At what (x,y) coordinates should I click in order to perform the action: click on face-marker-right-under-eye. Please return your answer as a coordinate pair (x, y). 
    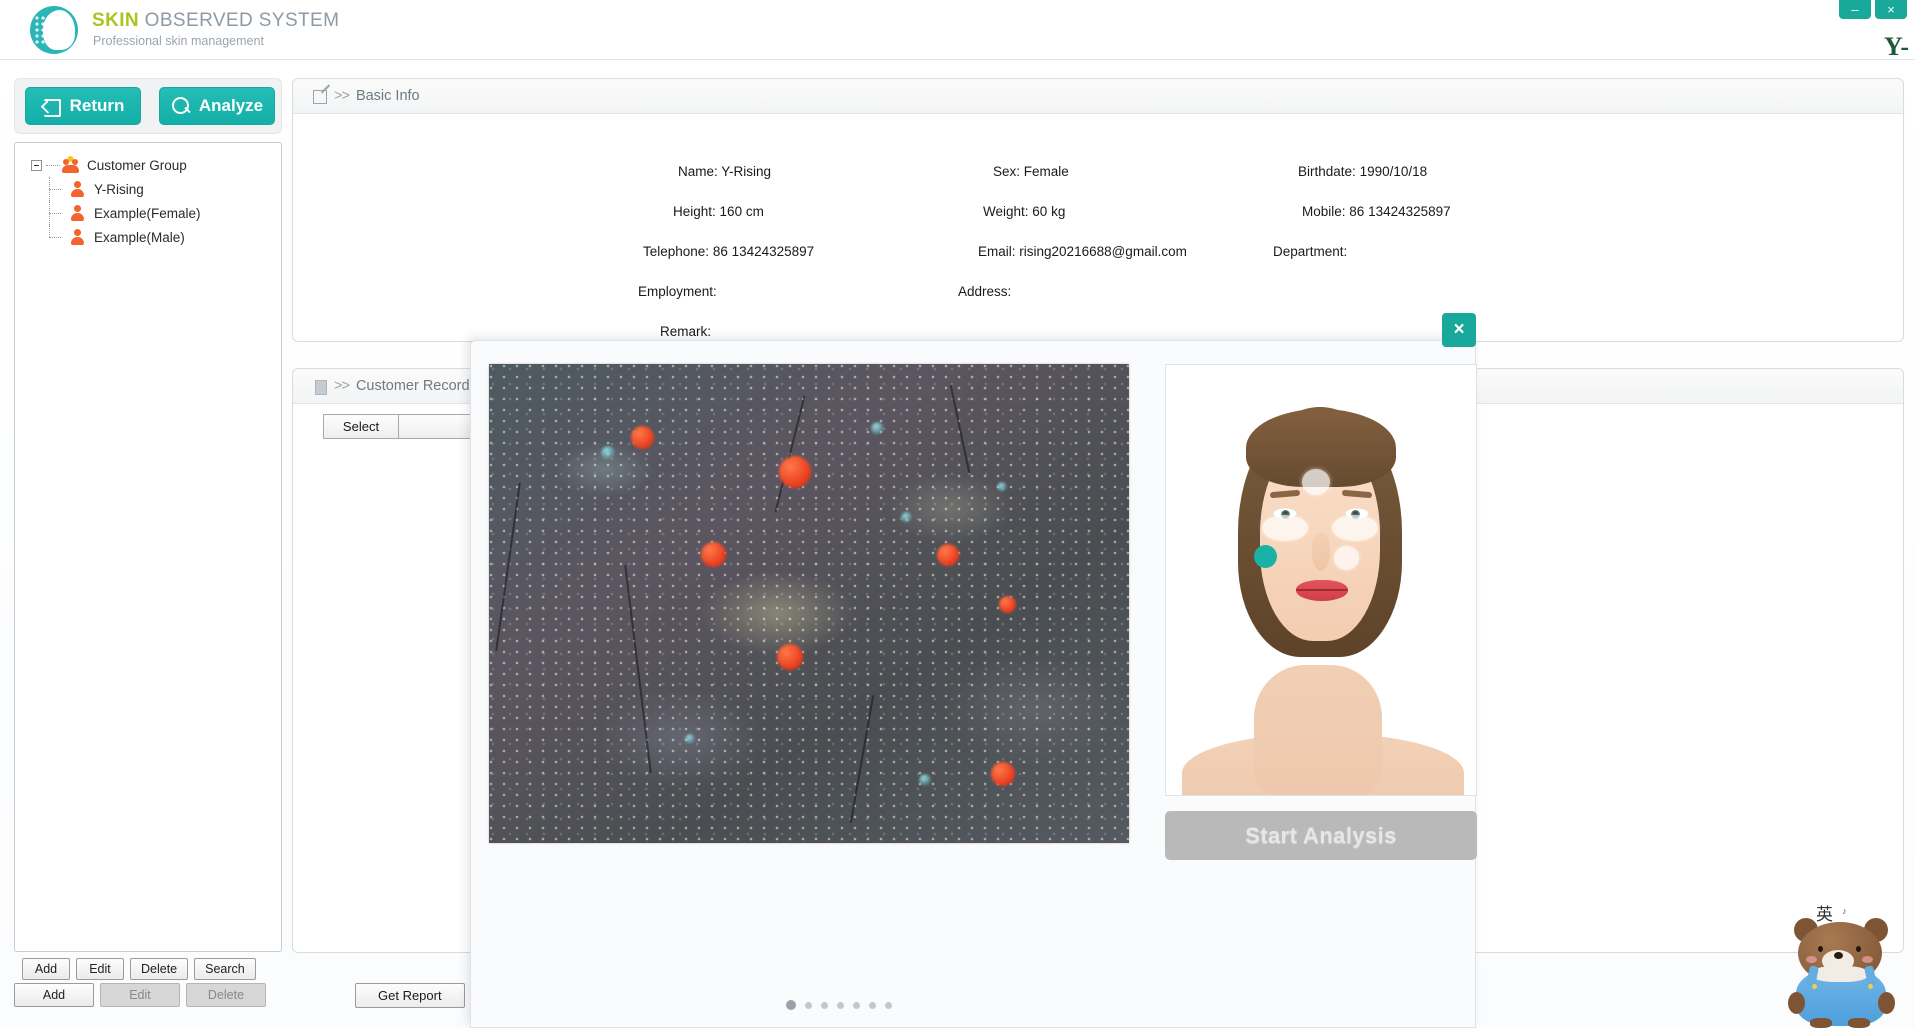
    Looking at the image, I should click on (1355, 528).